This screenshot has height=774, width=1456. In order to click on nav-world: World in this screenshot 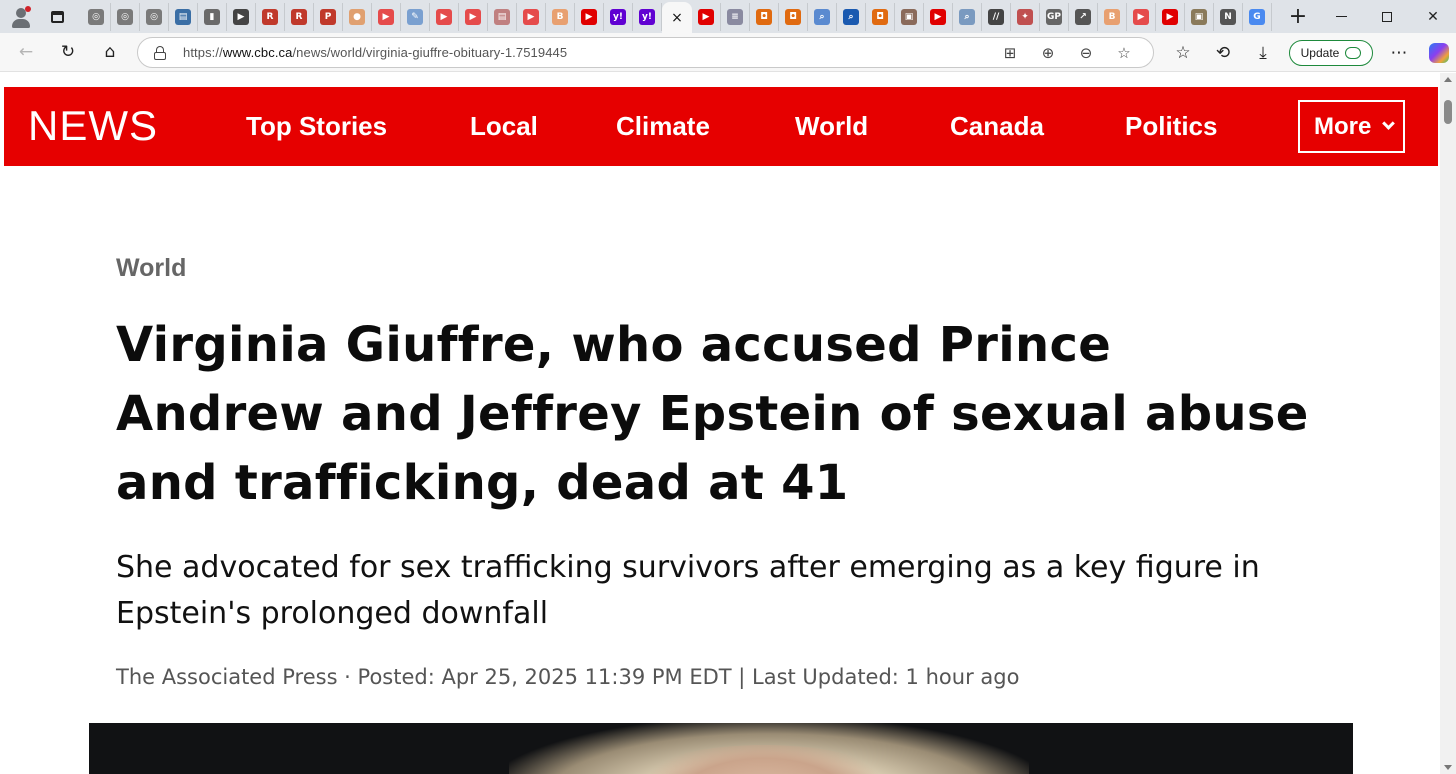, I will do `click(831, 126)`.